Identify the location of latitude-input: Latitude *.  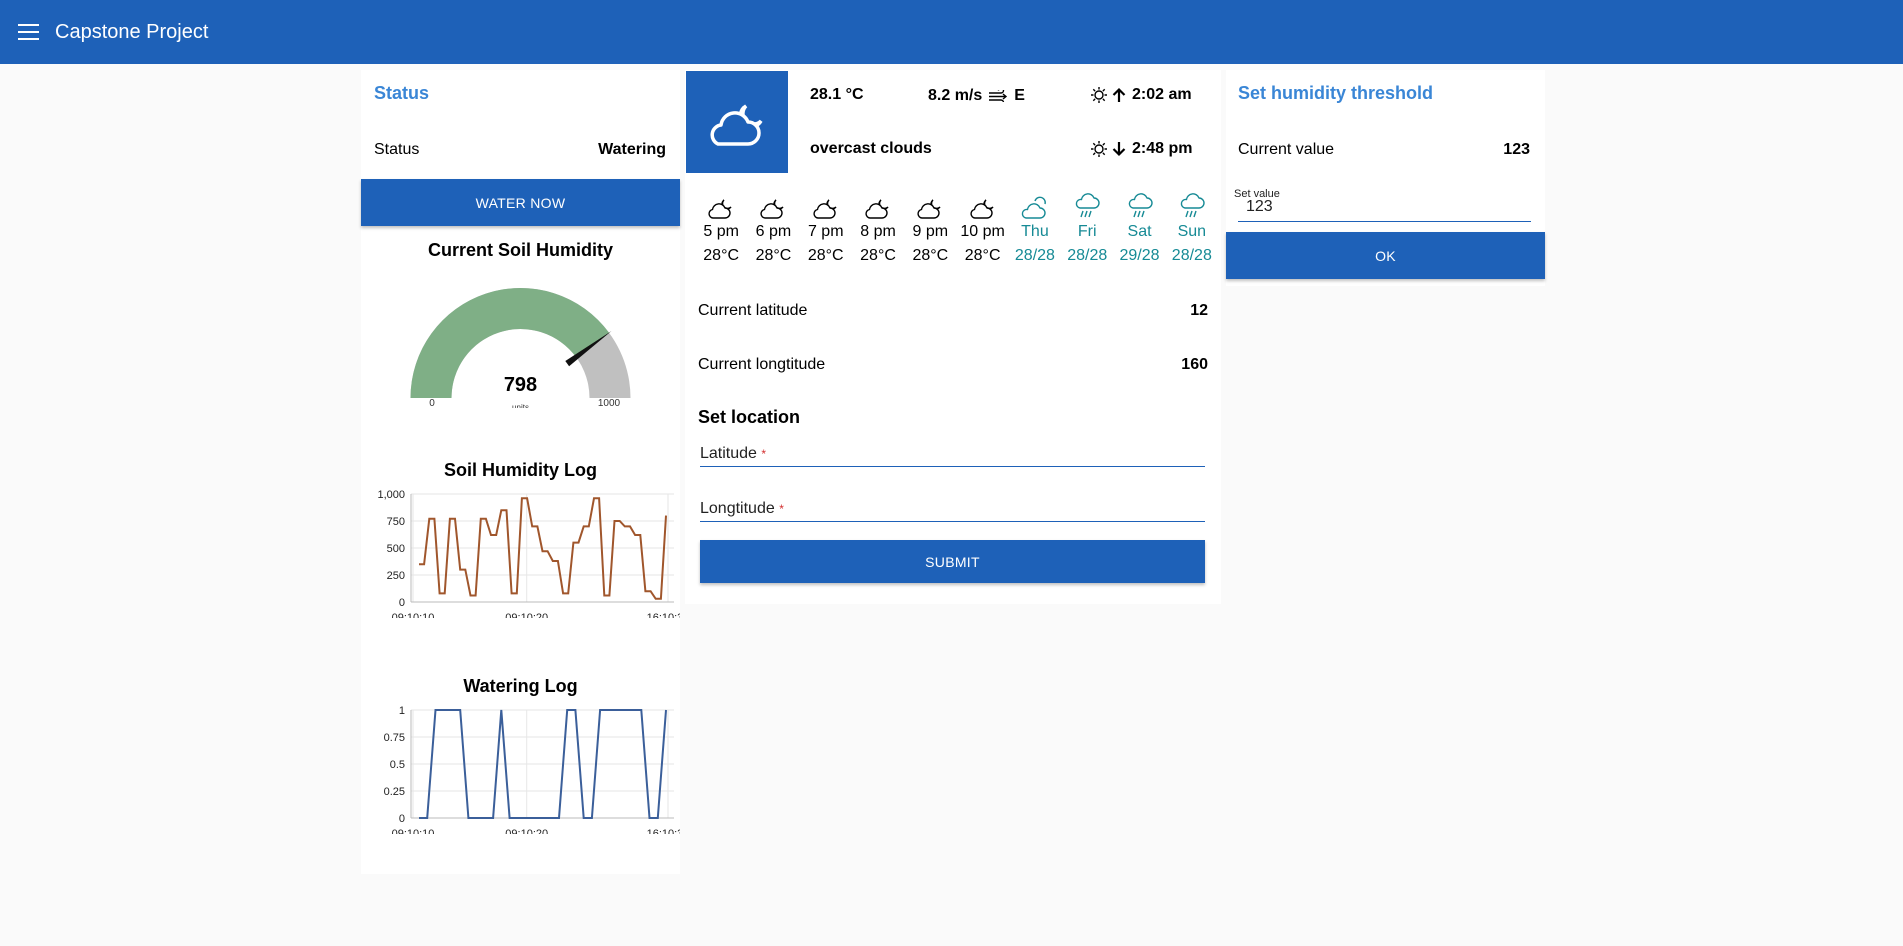
(952, 456).